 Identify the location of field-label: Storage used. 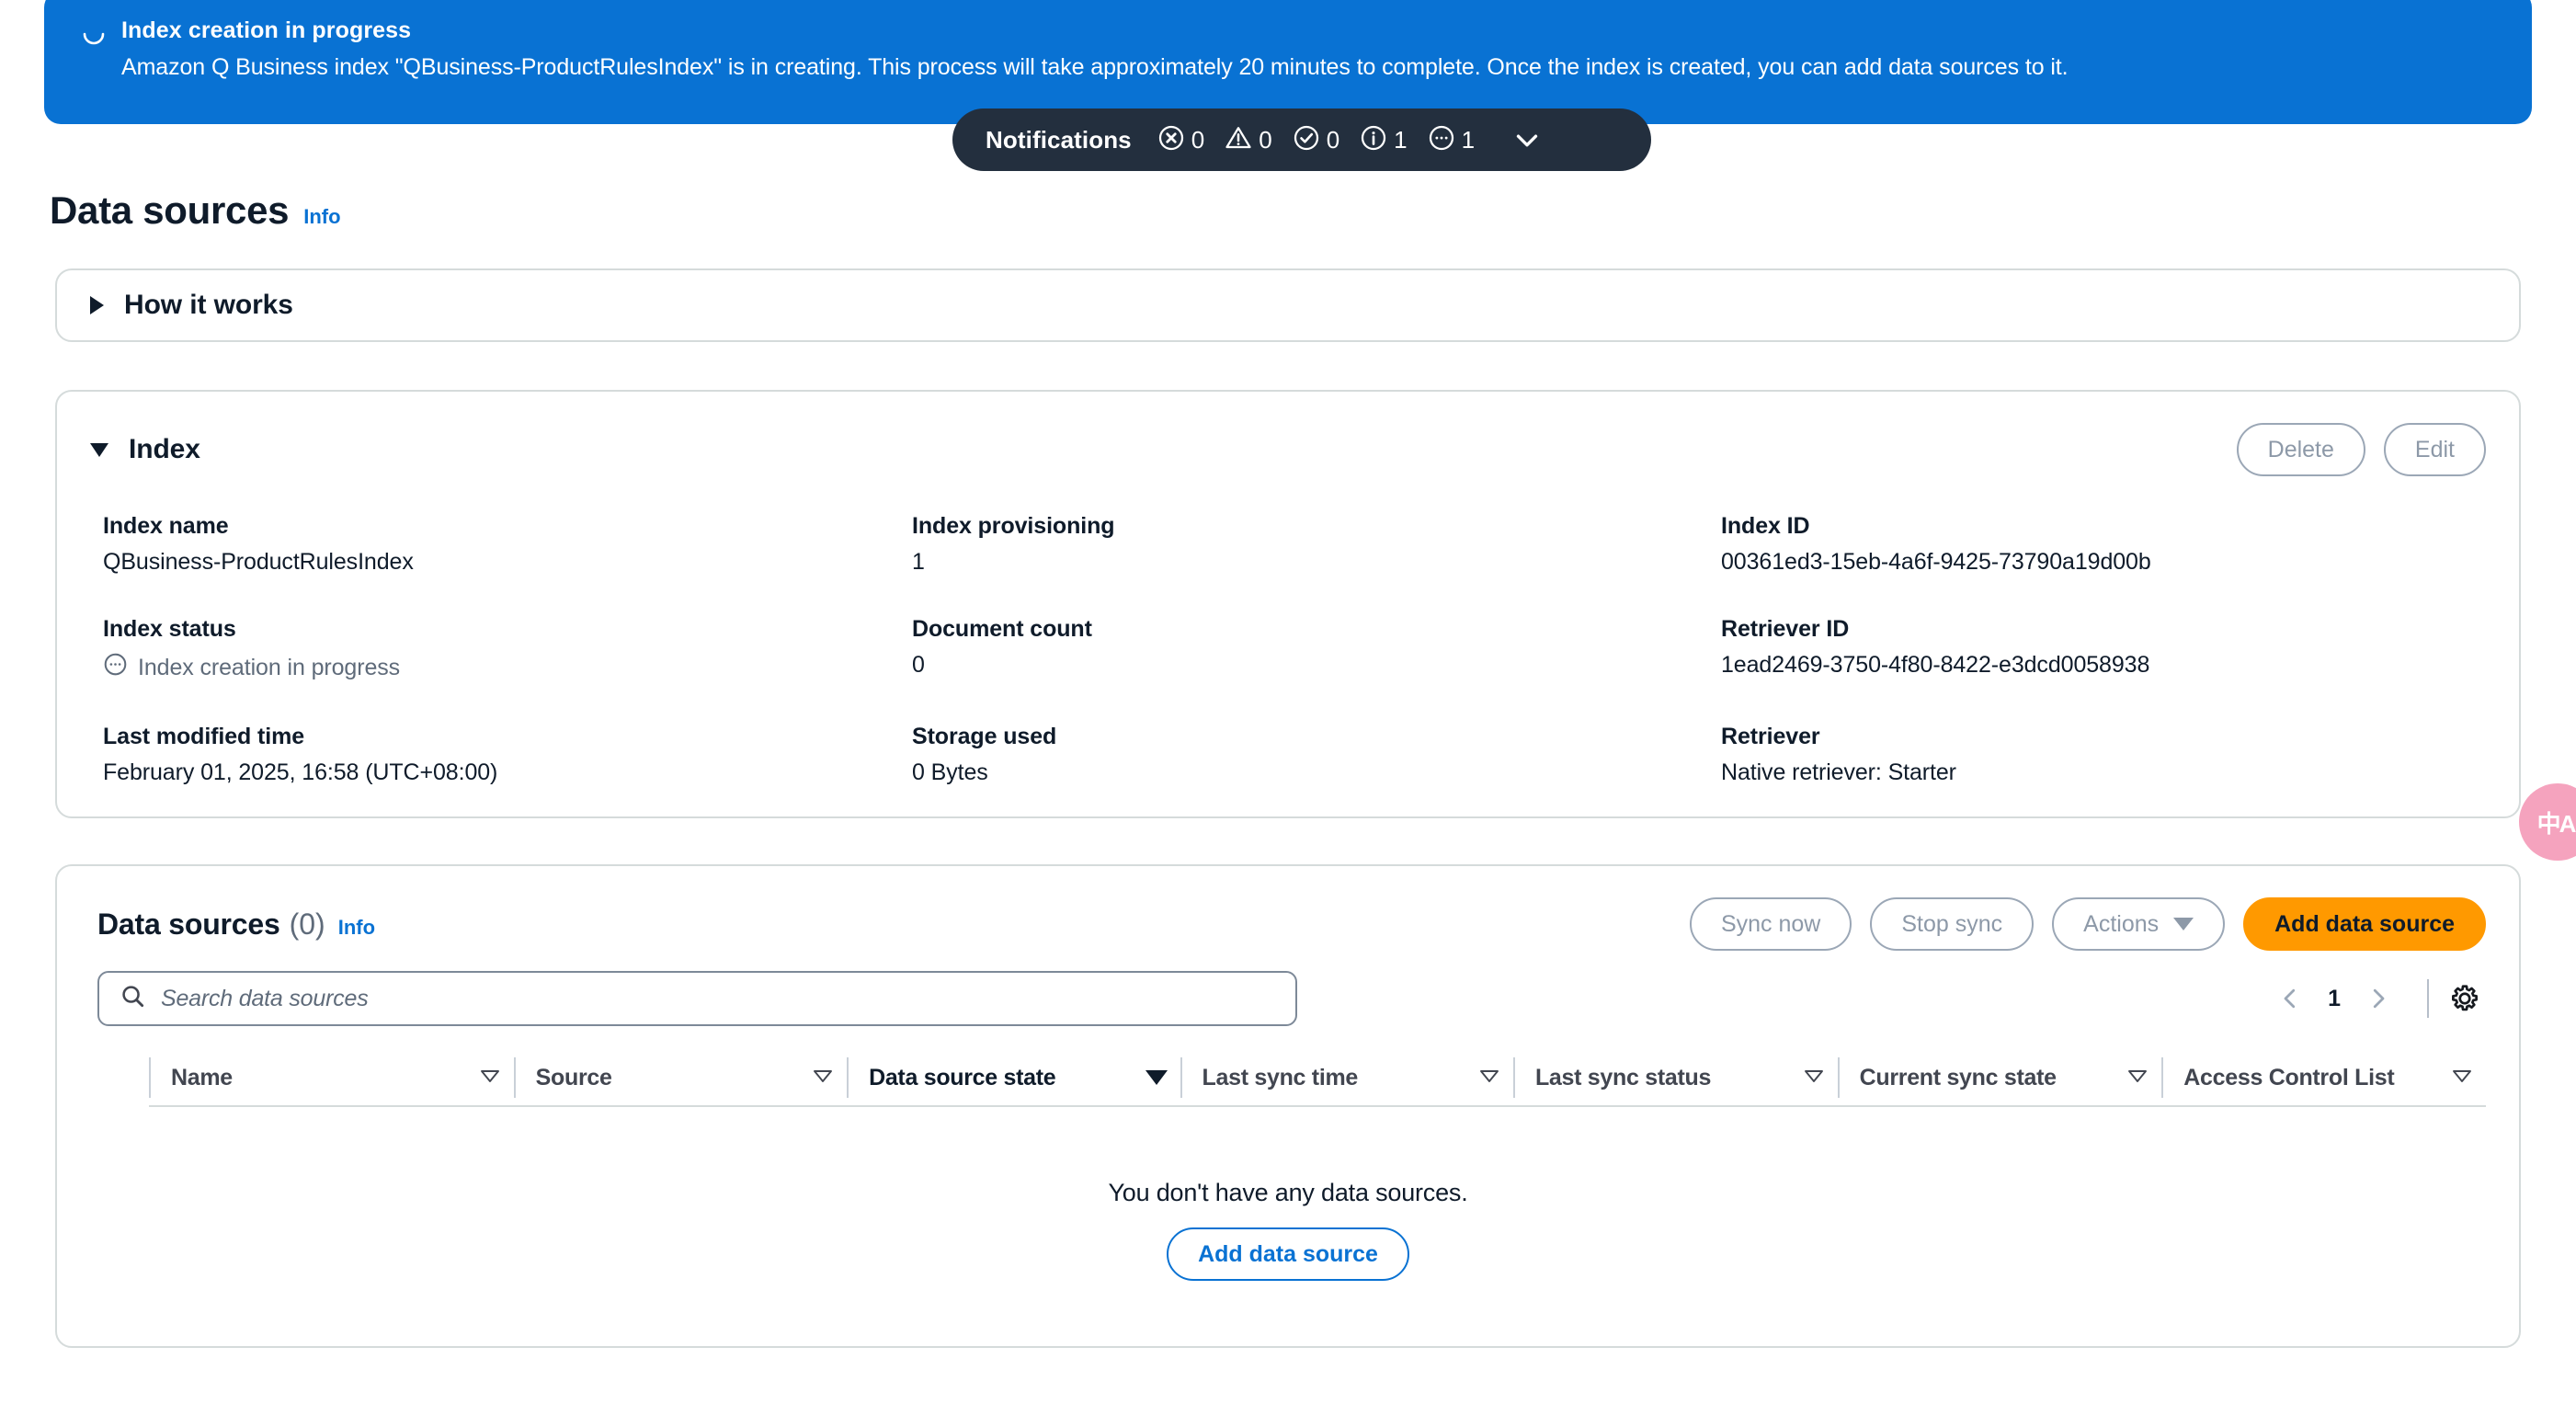
(984, 736).